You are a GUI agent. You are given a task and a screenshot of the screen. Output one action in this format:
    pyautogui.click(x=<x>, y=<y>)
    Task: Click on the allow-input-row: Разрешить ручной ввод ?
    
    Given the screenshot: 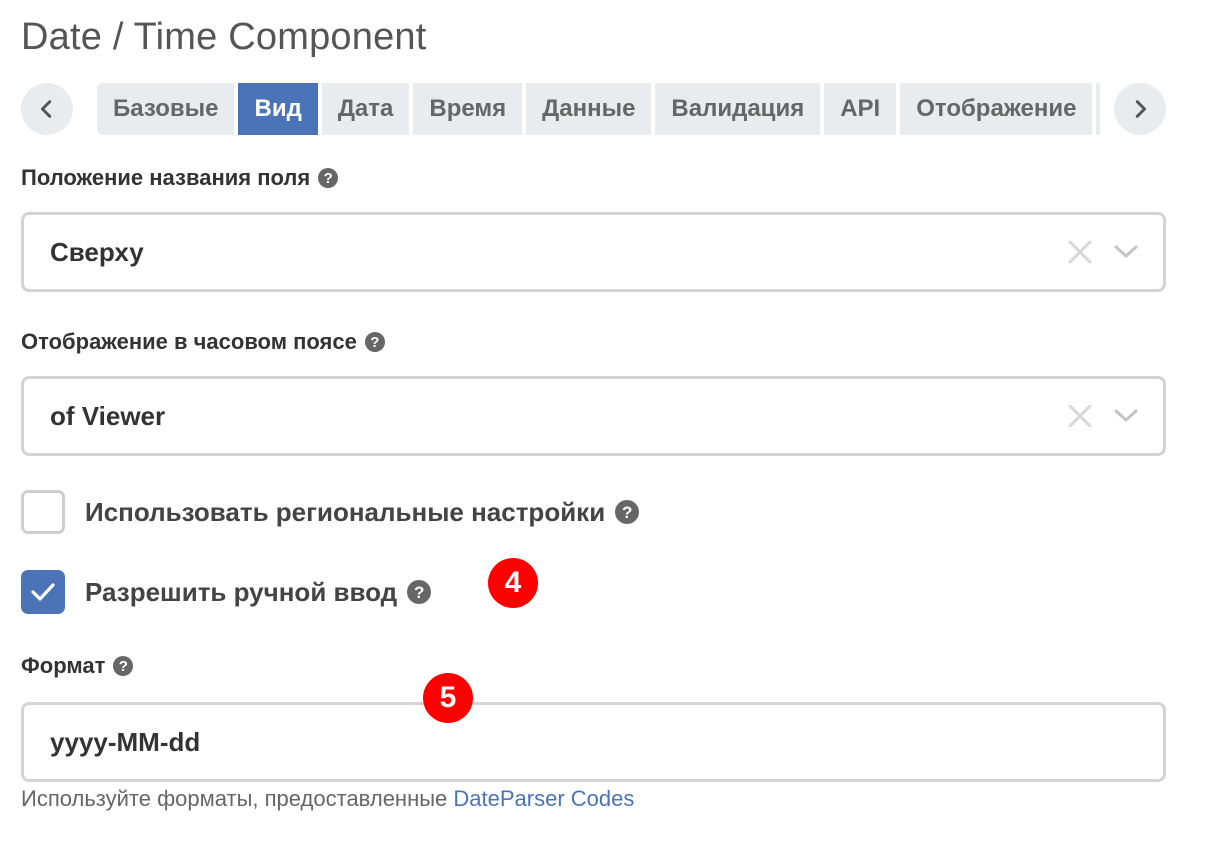 What is the action you would take?
    pyautogui.click(x=226, y=592)
    